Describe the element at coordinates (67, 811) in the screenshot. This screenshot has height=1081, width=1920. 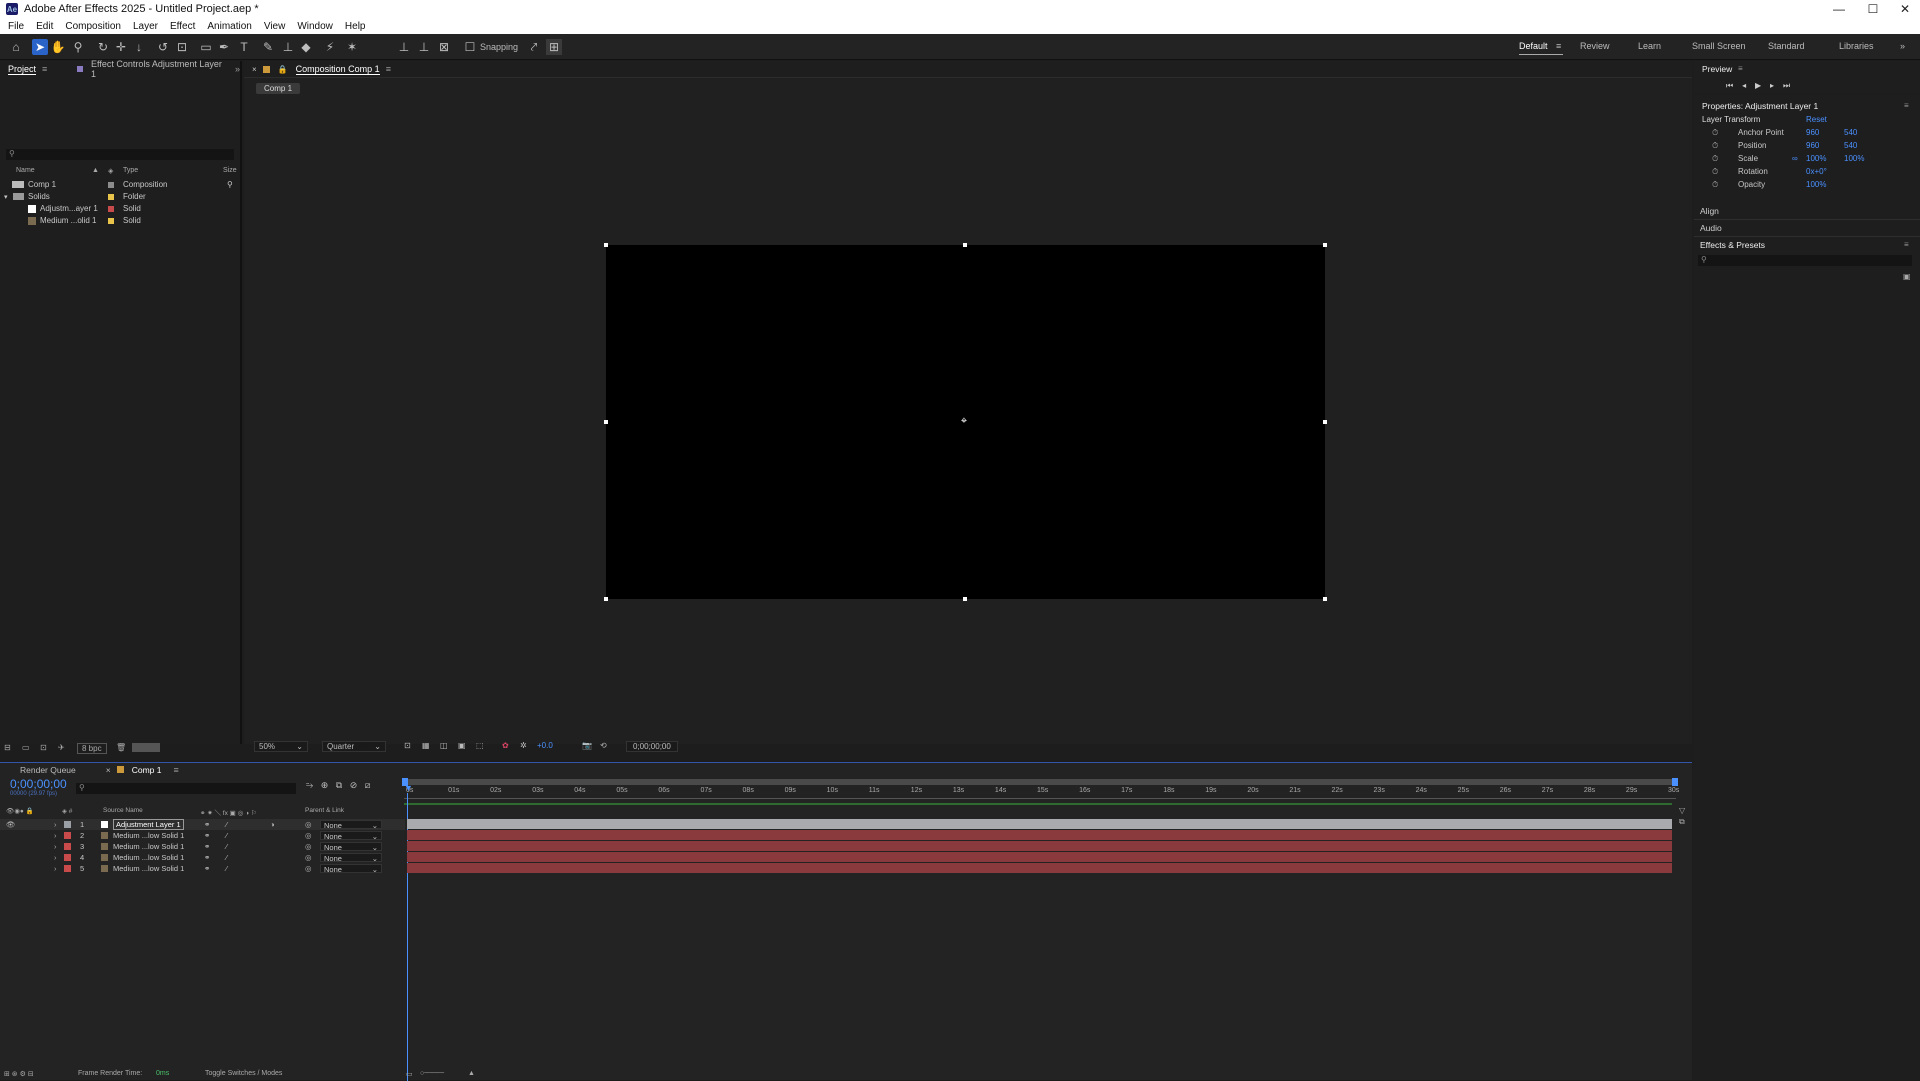
I see `label-header-icon: ◈ #` at that location.